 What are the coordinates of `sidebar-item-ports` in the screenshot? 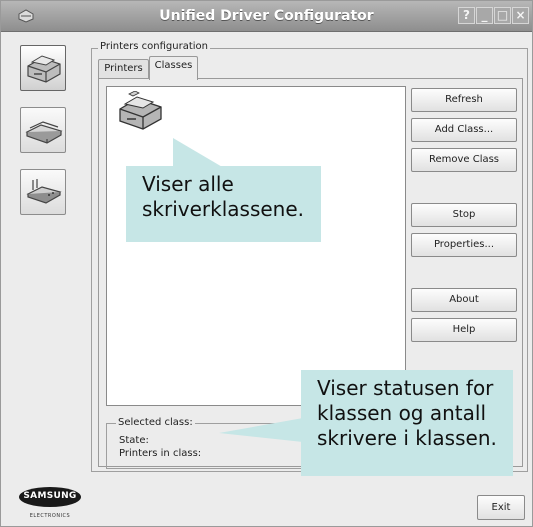 It's located at (43, 192).